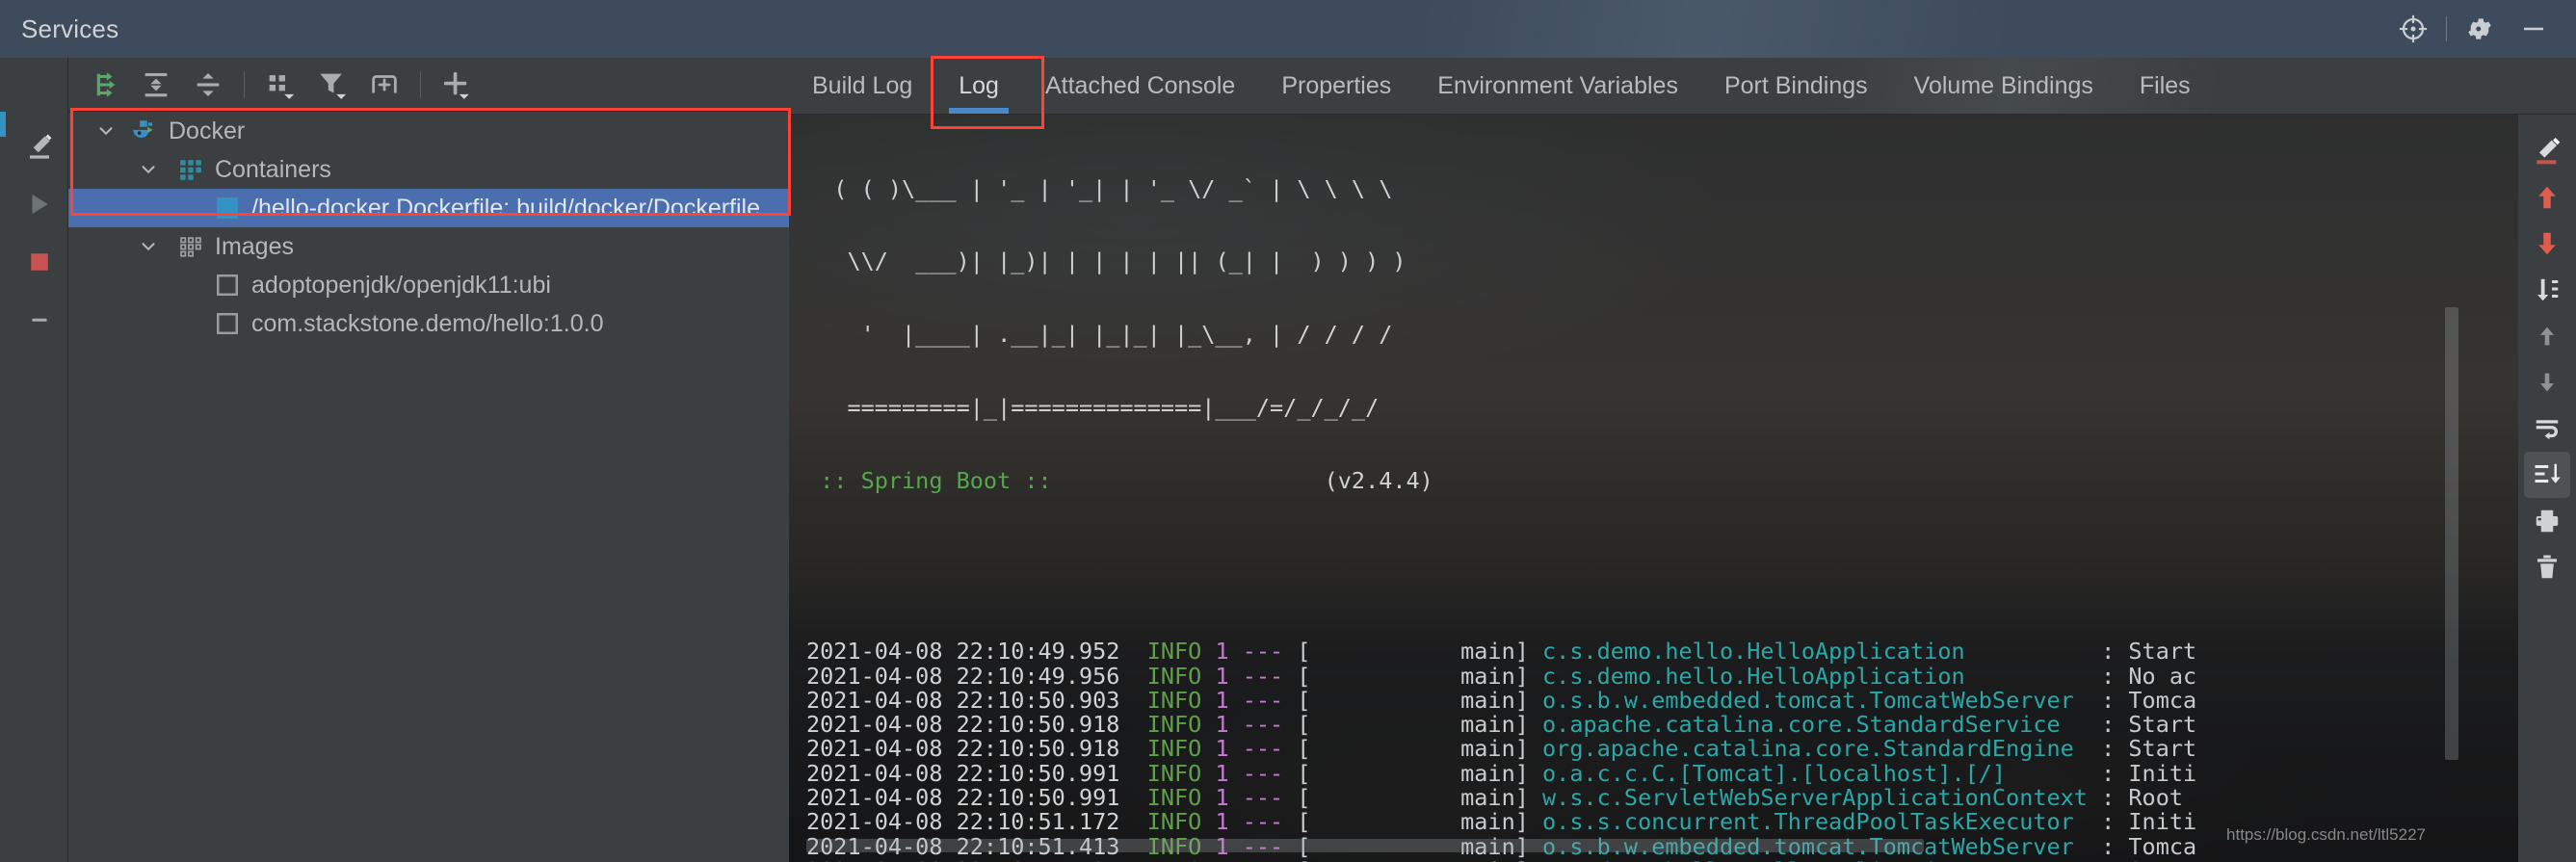  What do you see at coordinates (457, 85) in the screenshot?
I see `add-icon` at bounding box center [457, 85].